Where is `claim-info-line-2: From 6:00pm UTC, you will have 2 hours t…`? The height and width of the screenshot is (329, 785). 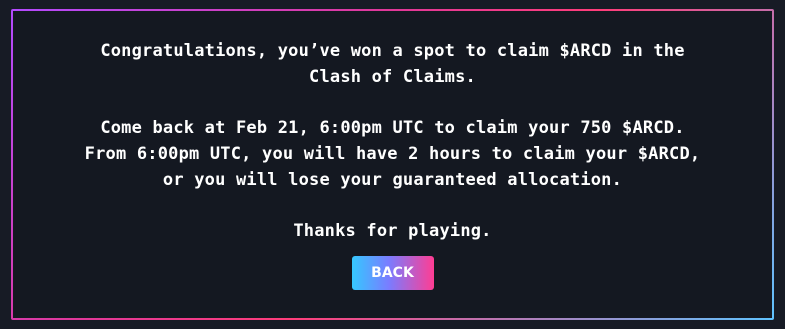 claim-info-line-2: From 6:00pm UTC, you will have 2 hours t… is located at coordinates (392, 154).